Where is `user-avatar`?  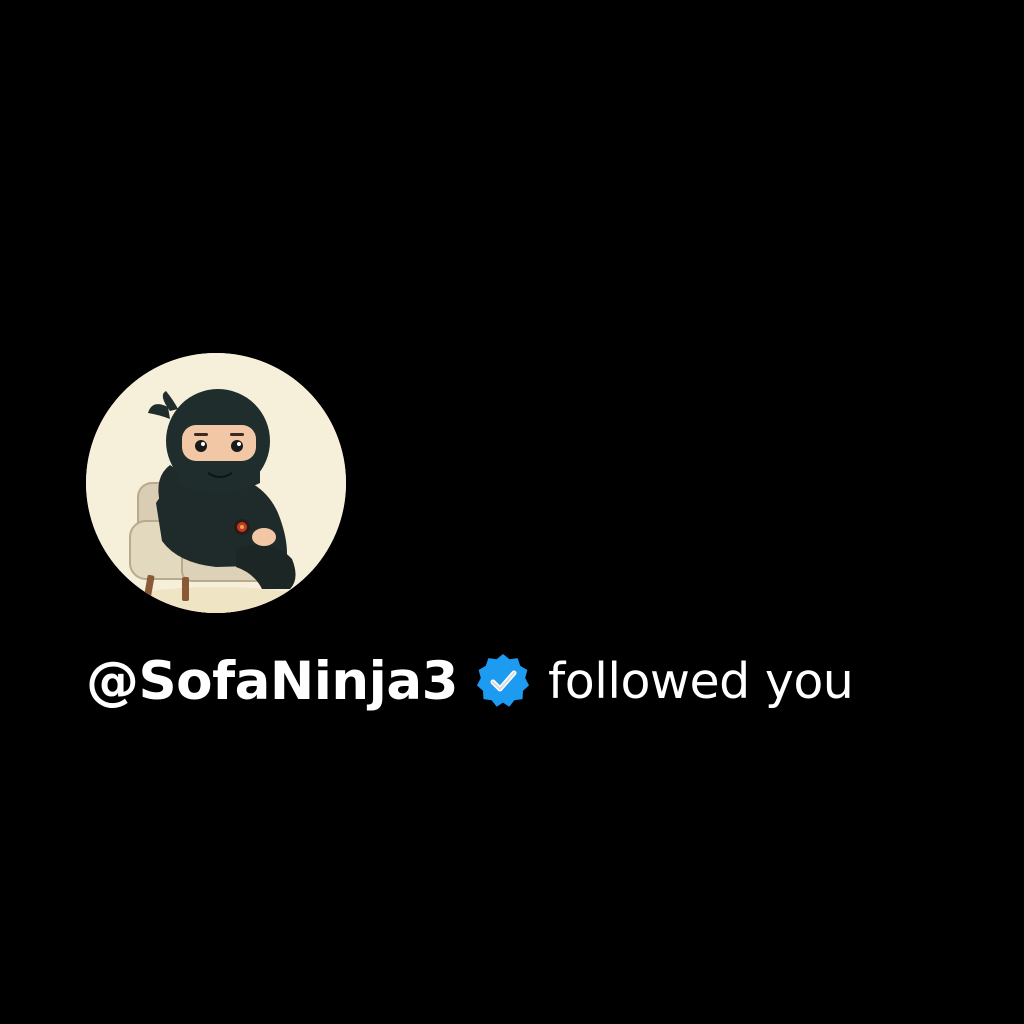
user-avatar is located at coordinates (216, 483).